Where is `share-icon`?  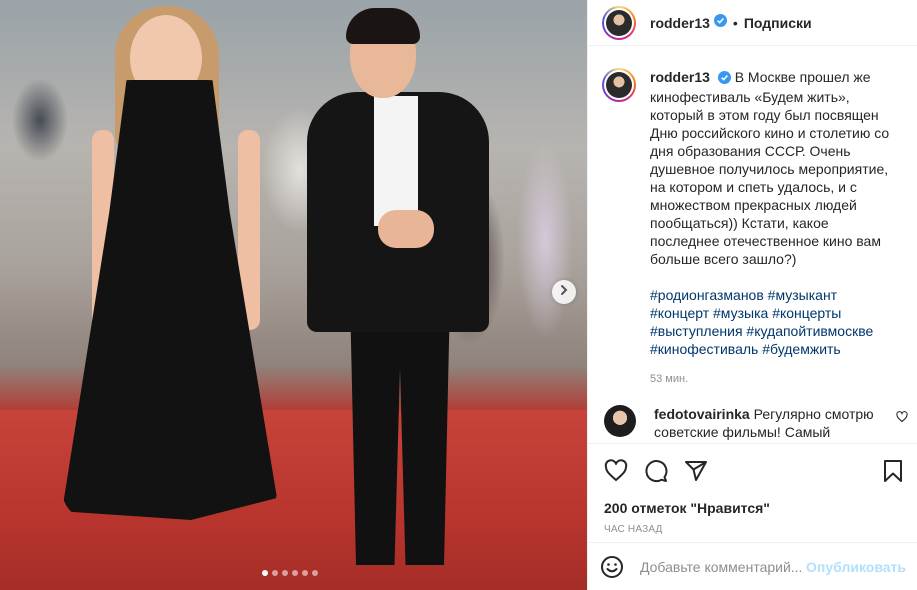
share-icon is located at coordinates (696, 471).